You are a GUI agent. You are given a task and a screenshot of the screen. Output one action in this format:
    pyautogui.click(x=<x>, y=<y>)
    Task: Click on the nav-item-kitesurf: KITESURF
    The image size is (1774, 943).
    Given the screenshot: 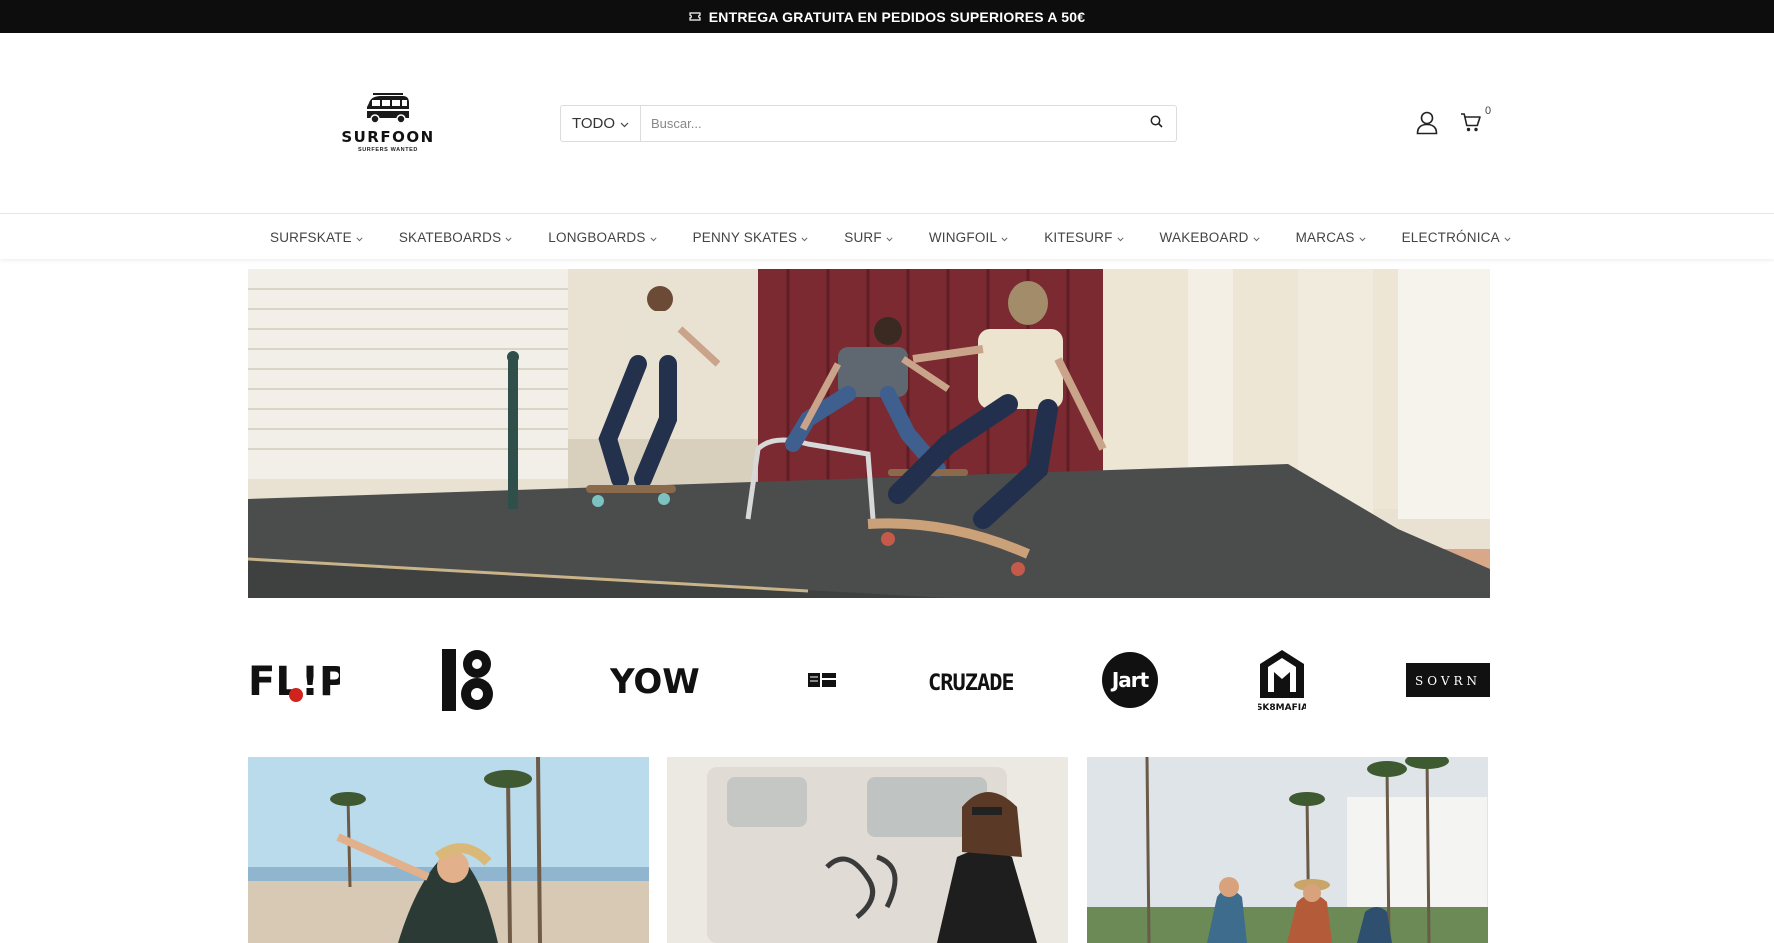 What is the action you would take?
    pyautogui.click(x=1084, y=237)
    